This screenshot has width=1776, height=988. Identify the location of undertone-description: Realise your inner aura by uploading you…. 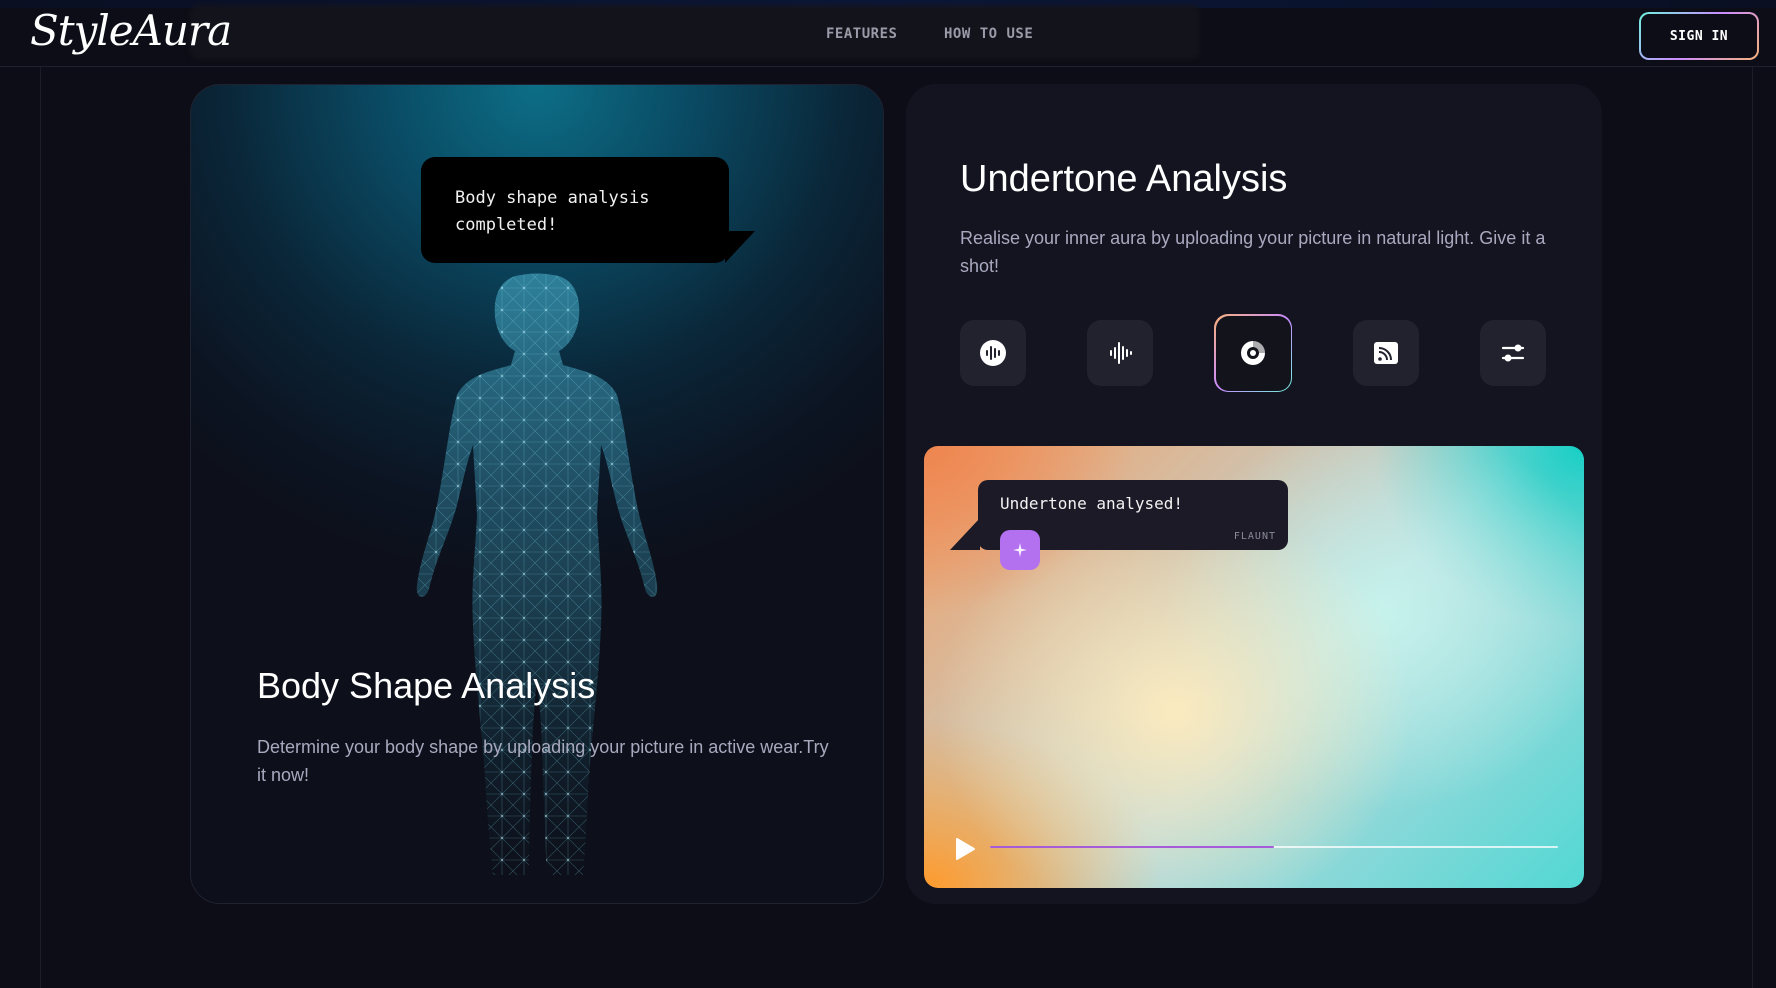
(1253, 252).